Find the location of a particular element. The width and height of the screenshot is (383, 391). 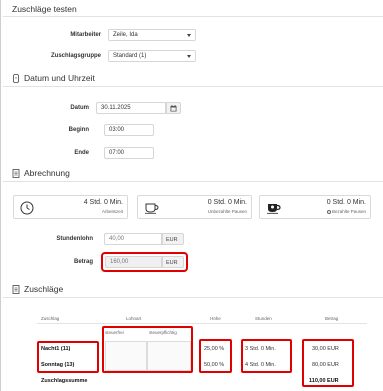

zuschlaege-section-header: Zuschläge is located at coordinates (37, 289).